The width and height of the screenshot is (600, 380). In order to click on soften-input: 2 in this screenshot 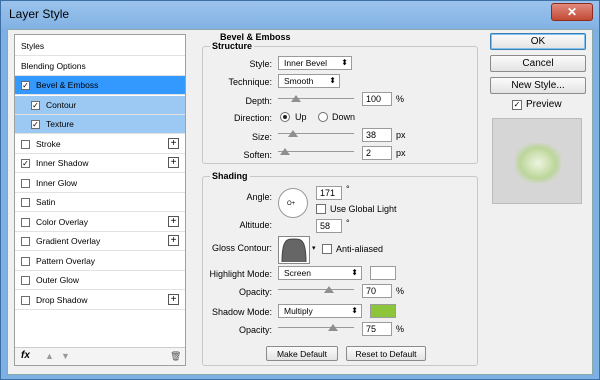, I will do `click(377, 153)`.